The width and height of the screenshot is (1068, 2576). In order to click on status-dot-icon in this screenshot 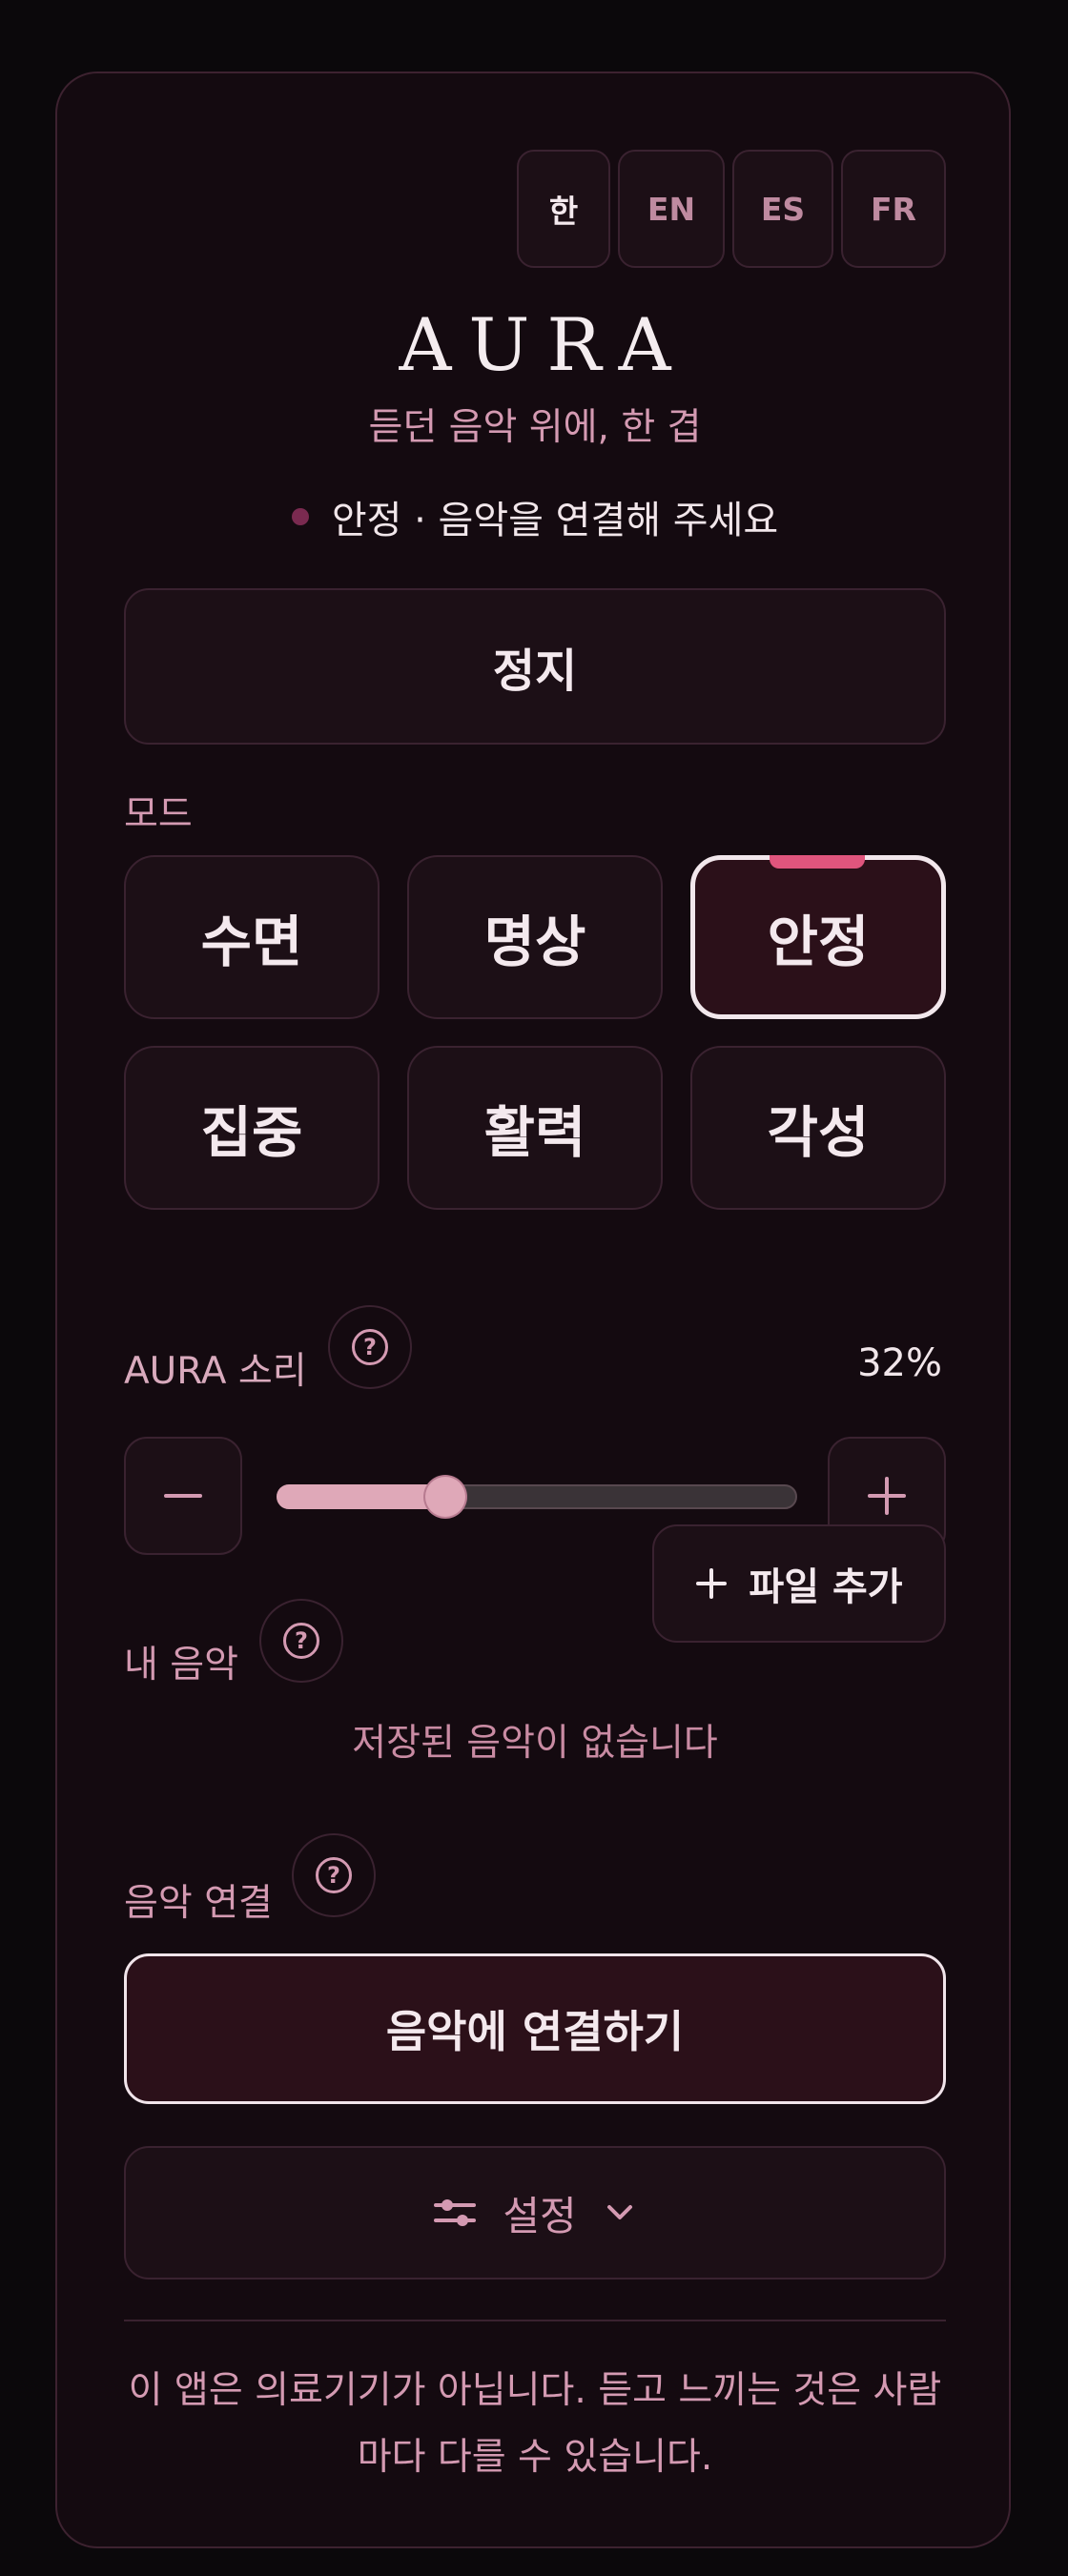, I will do `click(300, 516)`.